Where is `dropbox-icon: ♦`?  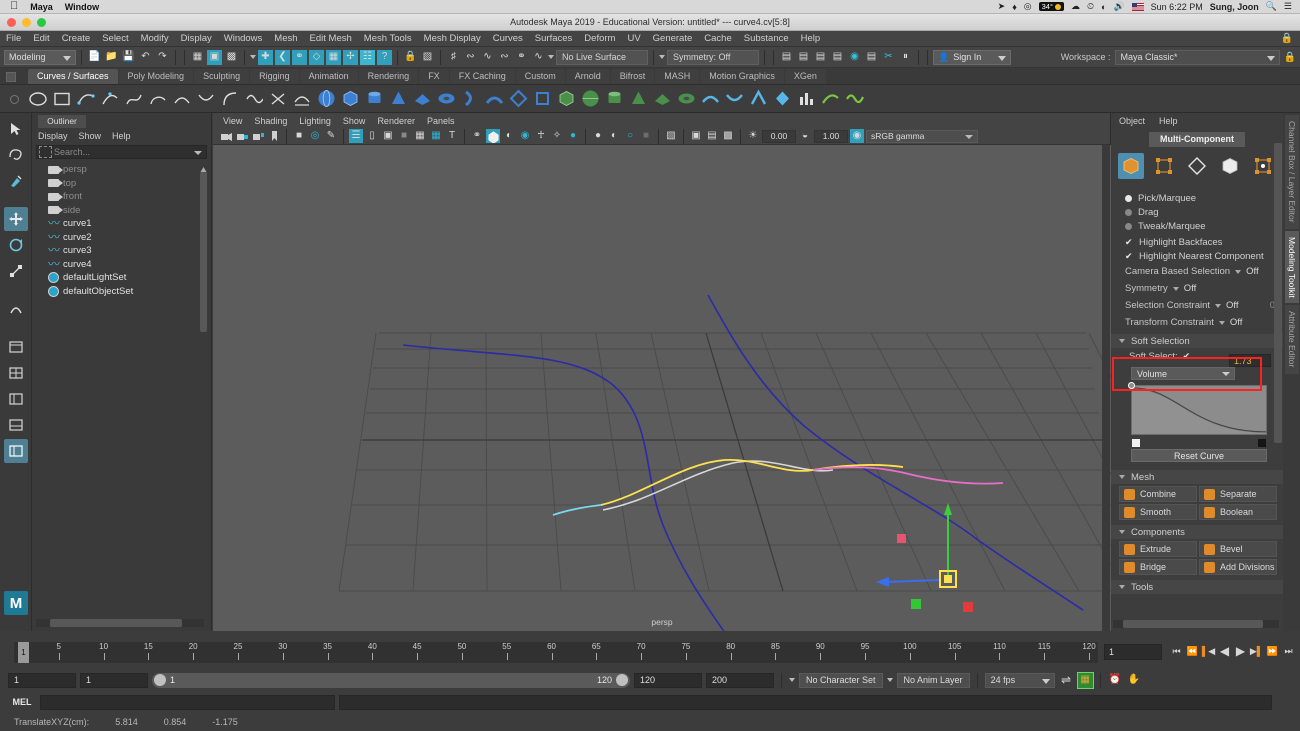 dropbox-icon: ♦ is located at coordinates (1014, 7).